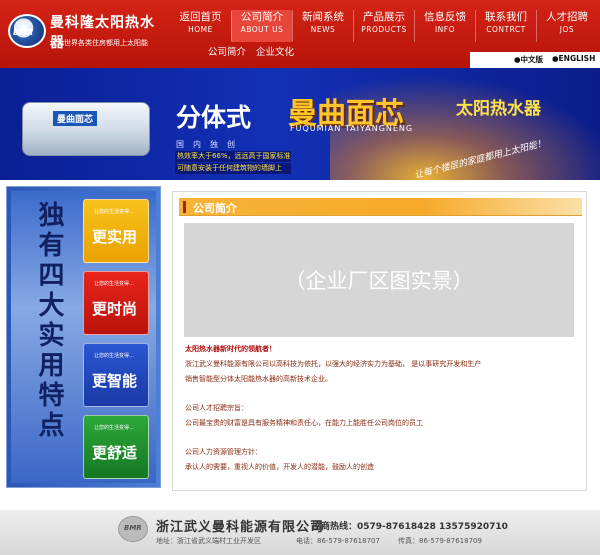 The height and width of the screenshot is (555, 600). I want to click on nav-contact: 联系我们 CONTRCT, so click(505, 26).